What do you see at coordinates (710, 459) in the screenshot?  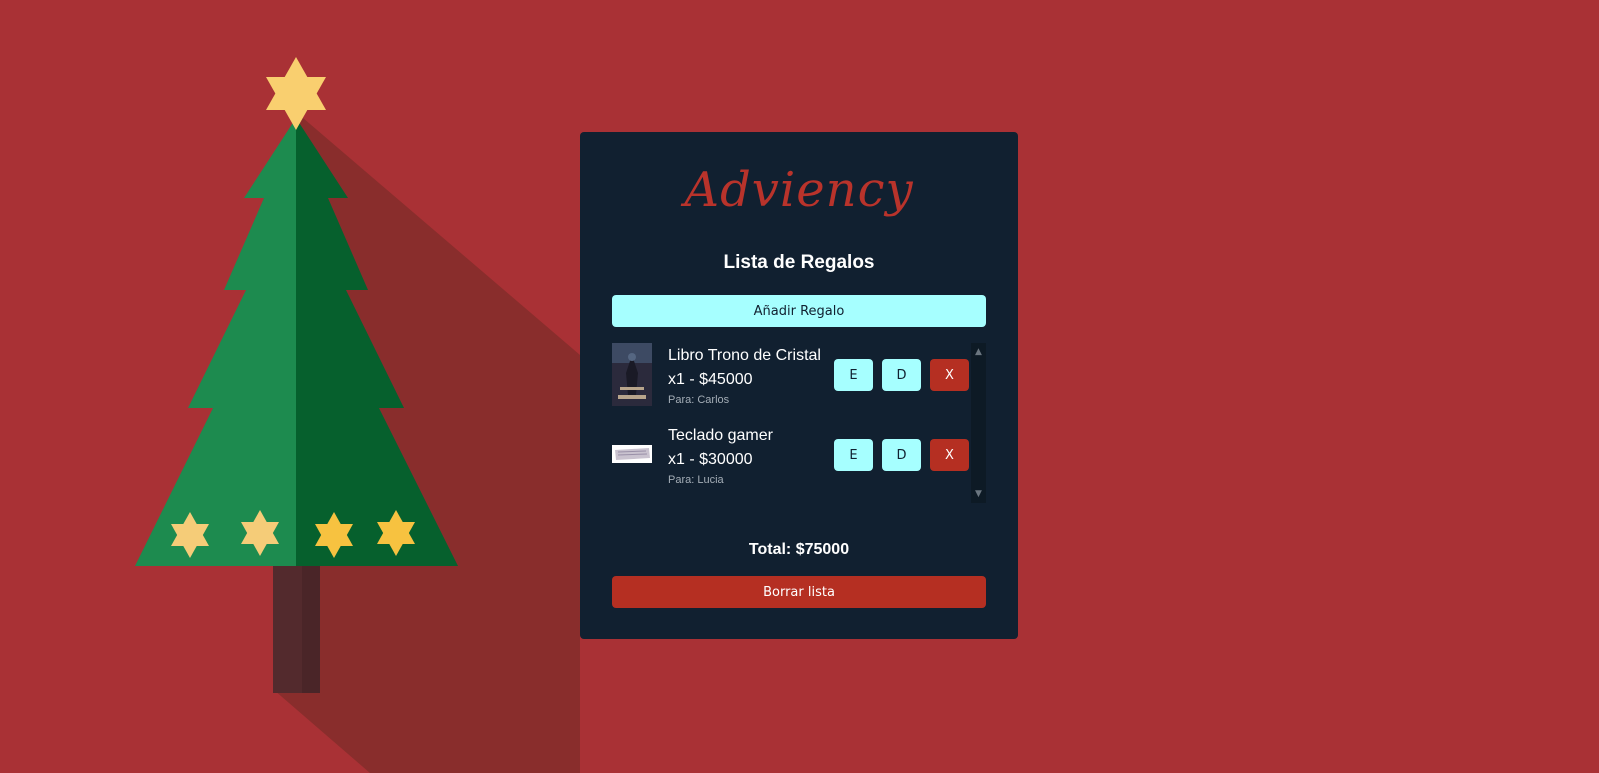 I see `gift-quantity-price: x1 - $30000` at bounding box center [710, 459].